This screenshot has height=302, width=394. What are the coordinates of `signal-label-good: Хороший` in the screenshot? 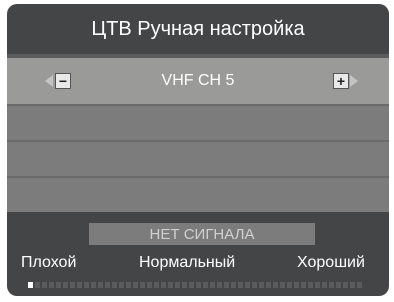 It's located at (331, 262).